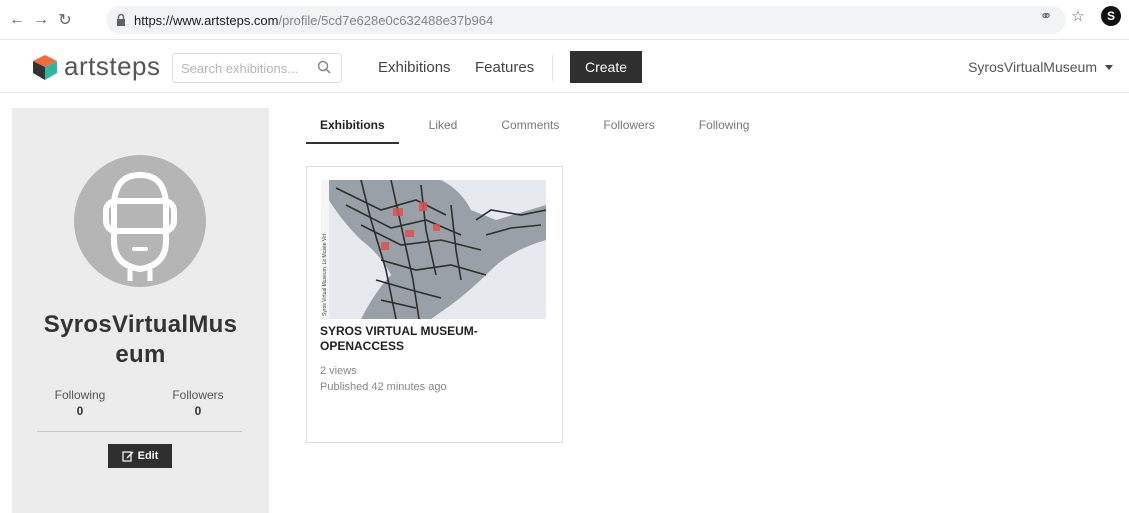 This screenshot has width=1129, height=513. I want to click on map-thumbnail-image: Syros Virtual Museum, Le Musée Virt, so click(433, 249).